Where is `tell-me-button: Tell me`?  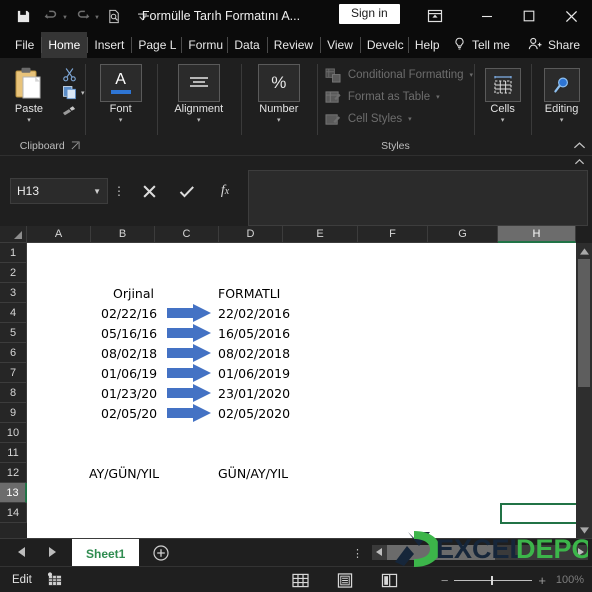
tell-me-button: Tell me is located at coordinates (481, 45).